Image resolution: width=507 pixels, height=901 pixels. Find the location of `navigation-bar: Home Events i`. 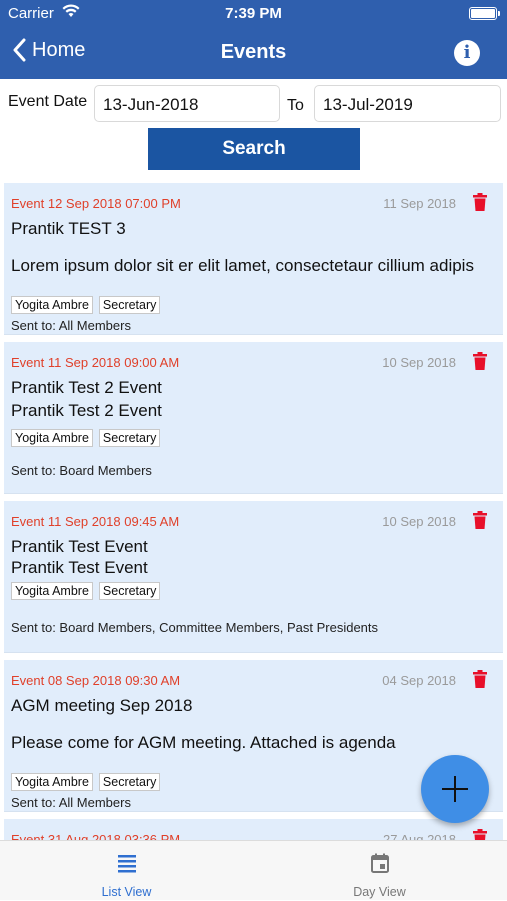

navigation-bar: Home Events i is located at coordinates (253, 53).